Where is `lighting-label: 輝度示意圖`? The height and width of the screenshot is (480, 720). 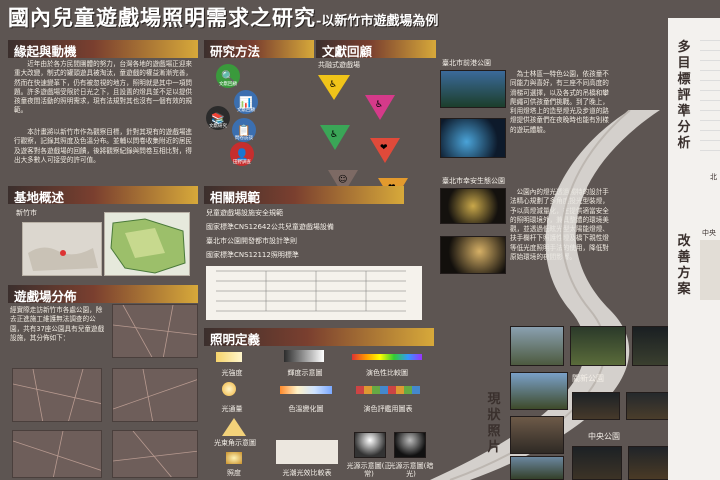 lighting-label: 輝度示意圖 is located at coordinates (305, 373).